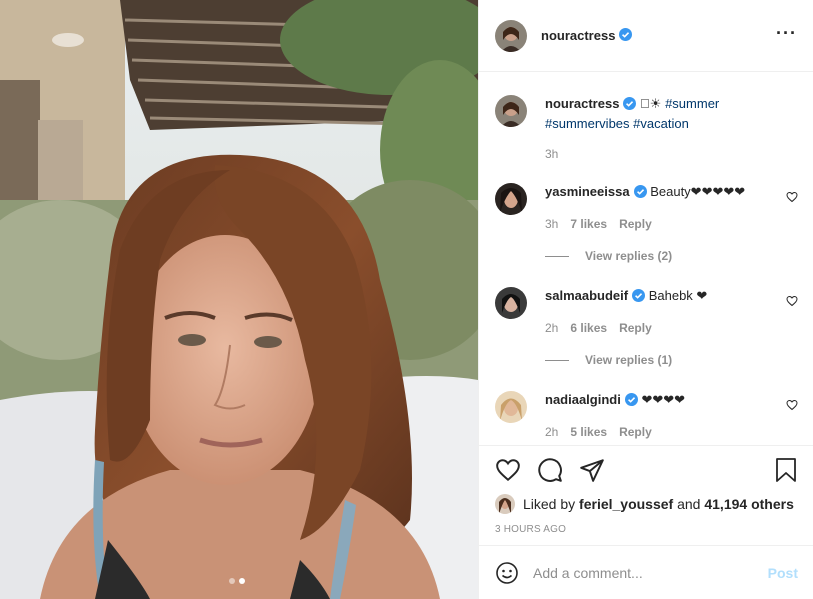 Image resolution: width=813 pixels, height=599 pixels. I want to click on likes-prefix: Liked by, so click(549, 504).